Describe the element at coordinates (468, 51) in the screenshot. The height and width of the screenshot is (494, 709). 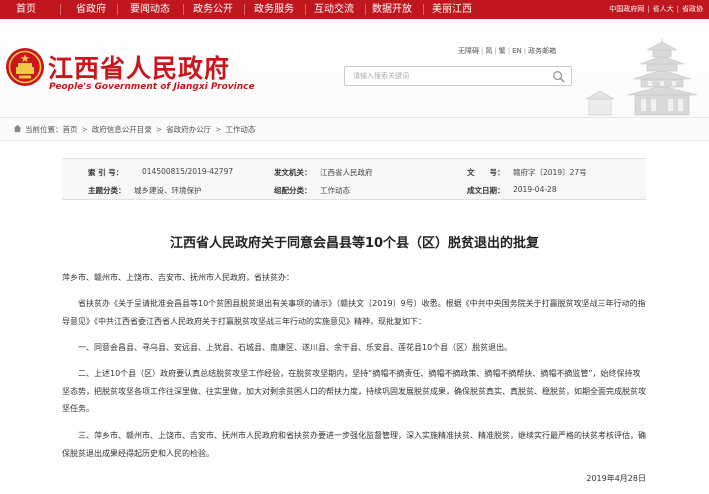
I see `accessibility-link: 无障碍` at that location.